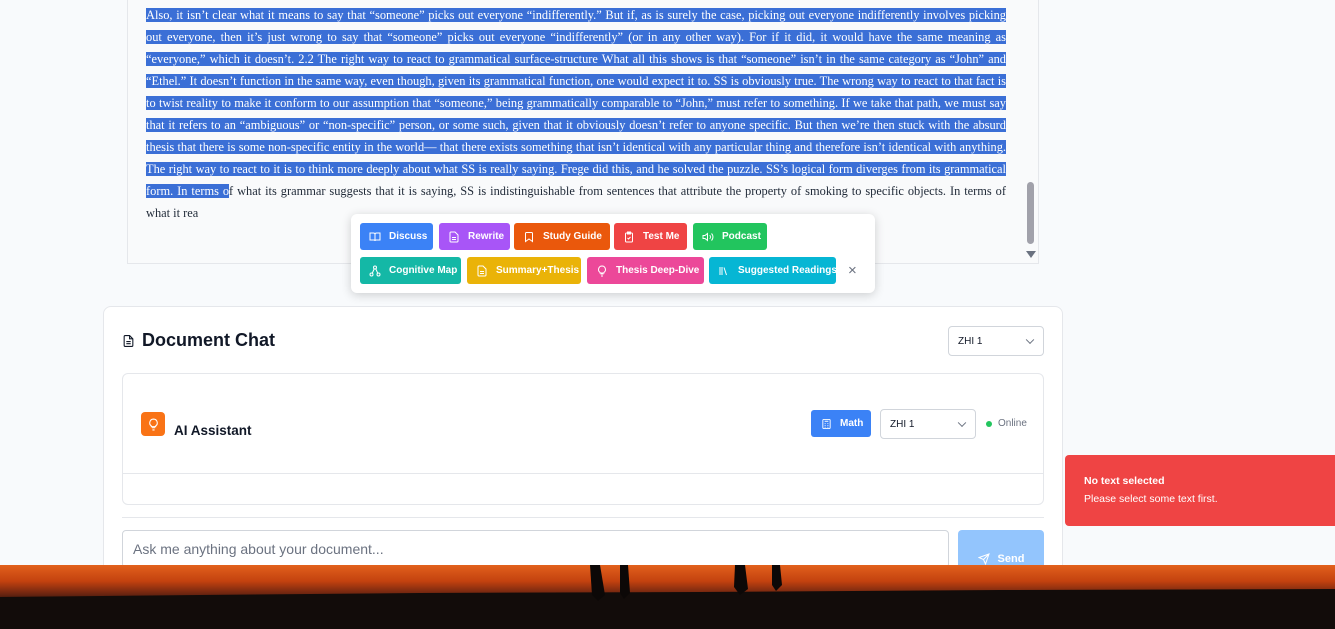 The image size is (1335, 629). Describe the element at coordinates (928, 424) in the screenshot. I see `assistant-model-select: ZHI 1` at that location.